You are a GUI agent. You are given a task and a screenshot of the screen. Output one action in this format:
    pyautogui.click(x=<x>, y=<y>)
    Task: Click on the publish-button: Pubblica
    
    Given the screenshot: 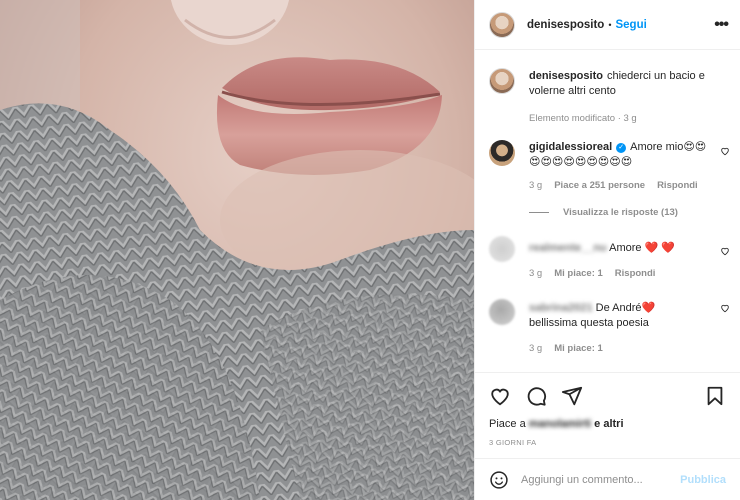 What is the action you would take?
    pyautogui.click(x=703, y=480)
    